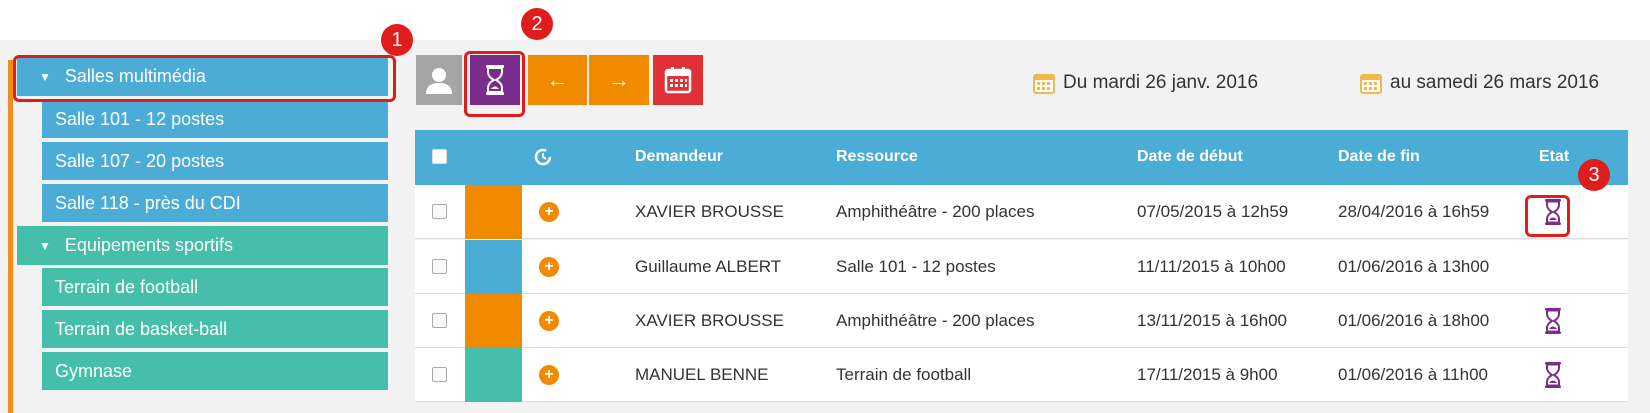  What do you see at coordinates (904, 374) in the screenshot?
I see `cell-ressource: Terrain de football` at bounding box center [904, 374].